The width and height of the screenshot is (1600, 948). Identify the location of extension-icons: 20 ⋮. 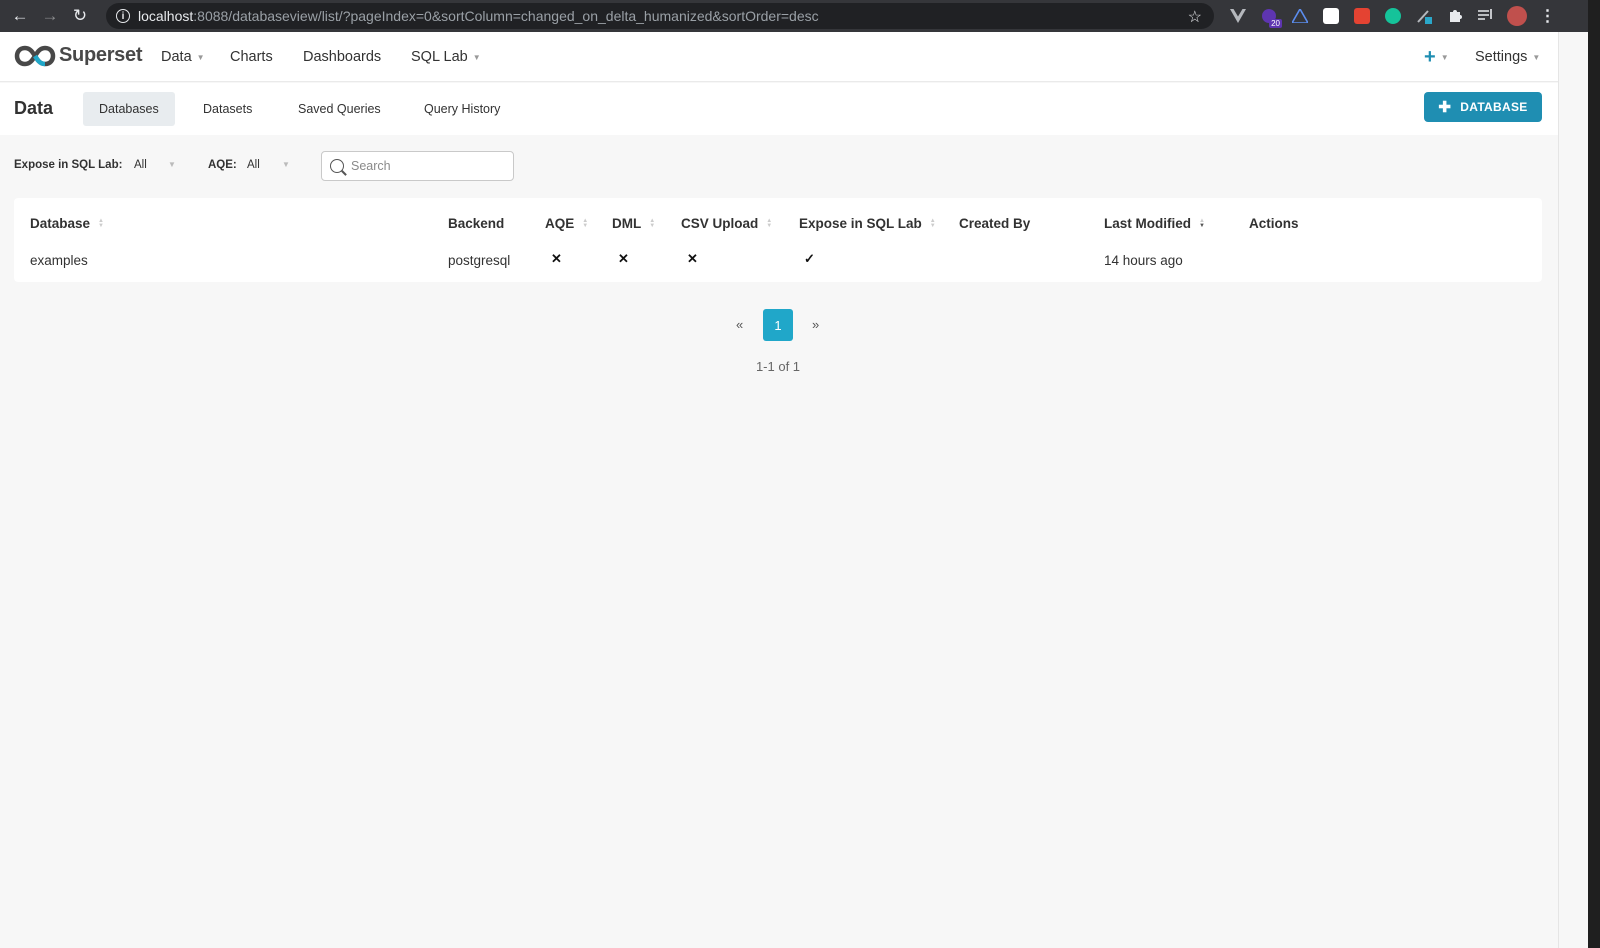
(1392, 16).